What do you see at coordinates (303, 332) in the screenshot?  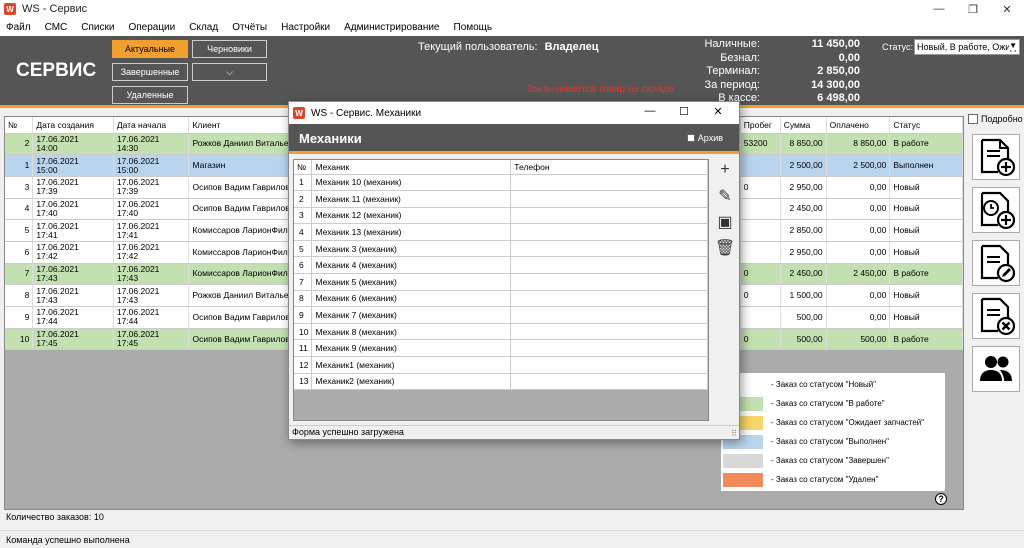 I see `cell-mech-number: 10` at bounding box center [303, 332].